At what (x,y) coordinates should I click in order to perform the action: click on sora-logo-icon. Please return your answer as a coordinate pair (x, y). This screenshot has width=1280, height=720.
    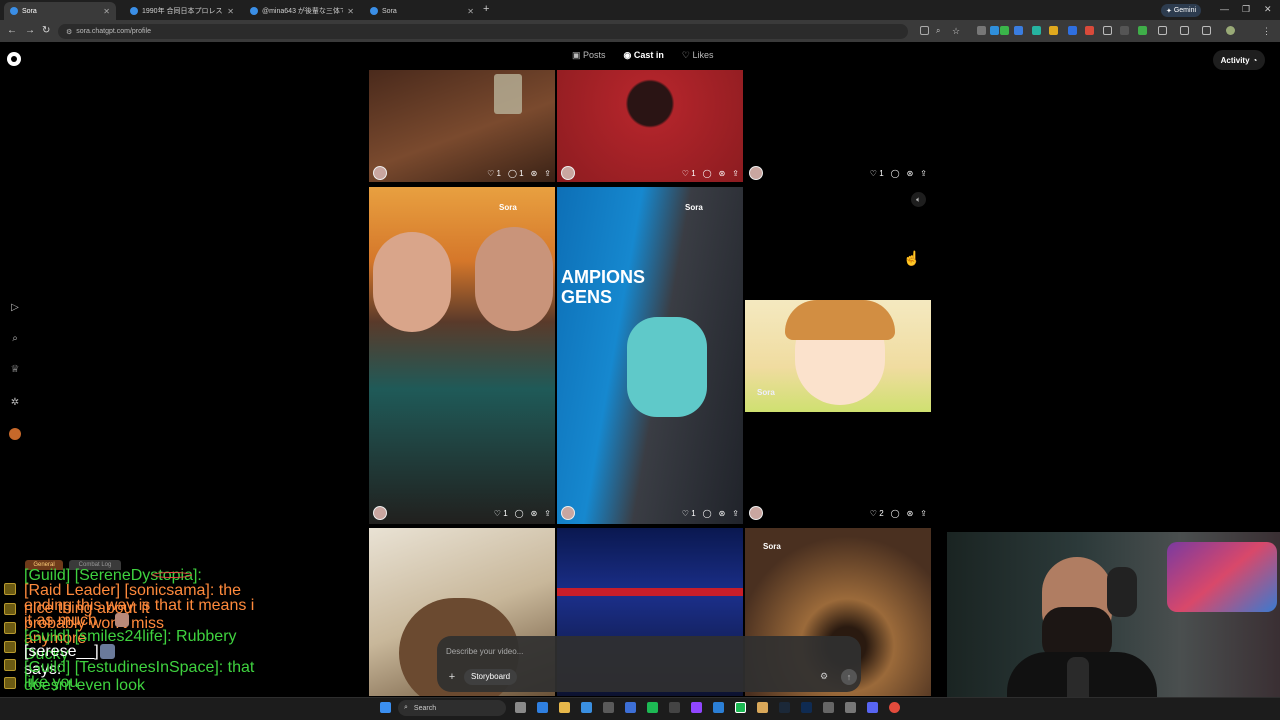
    Looking at the image, I should click on (14, 59).